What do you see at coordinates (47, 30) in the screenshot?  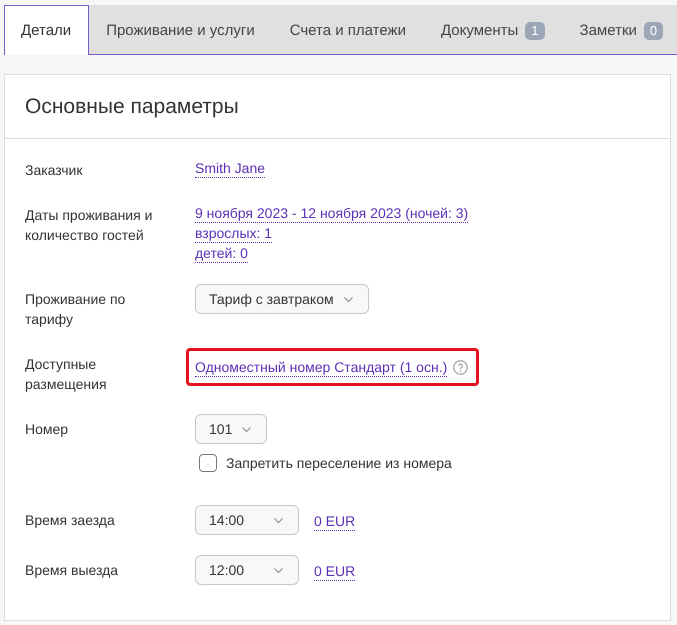 I see `tab: Детали` at bounding box center [47, 30].